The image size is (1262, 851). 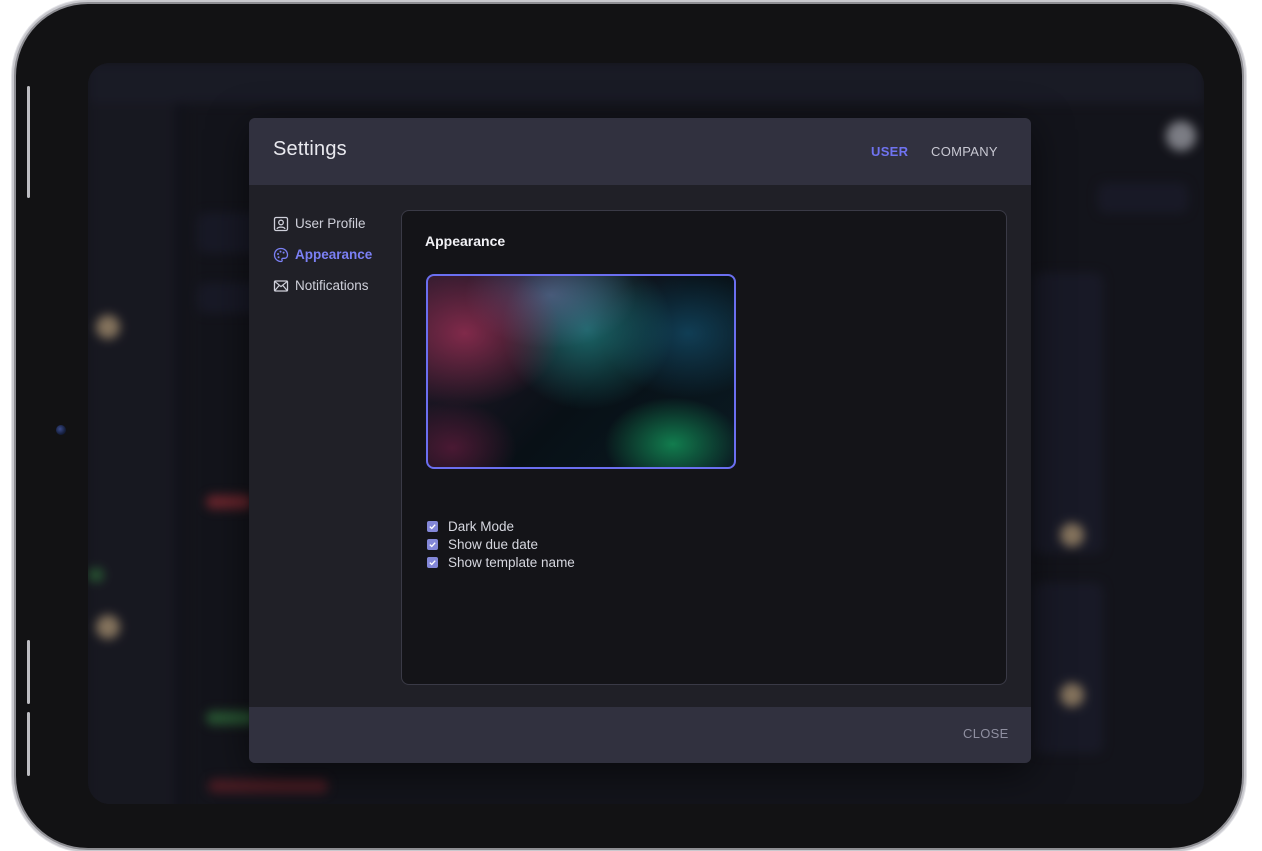 I want to click on sidebar-item-notifications: Notifications, so click(x=338, y=285).